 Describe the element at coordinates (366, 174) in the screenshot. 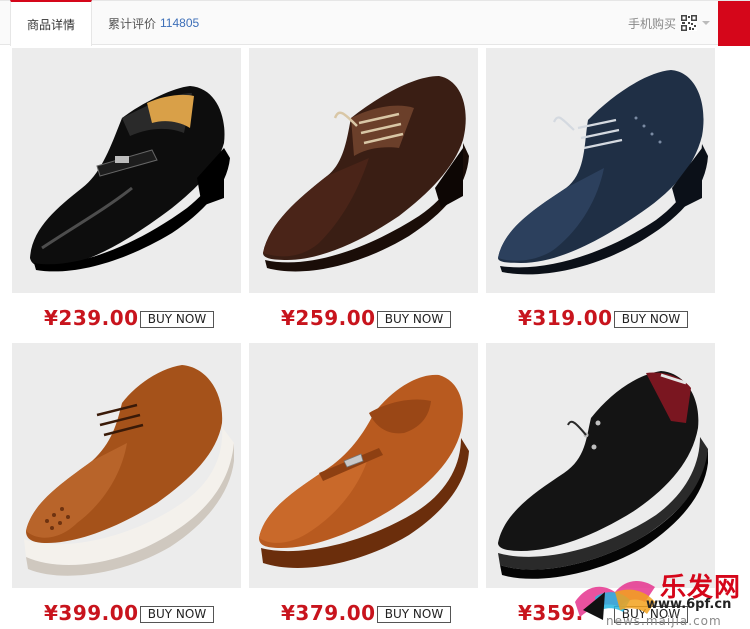

I see `shoe-brown-patent-image` at that location.